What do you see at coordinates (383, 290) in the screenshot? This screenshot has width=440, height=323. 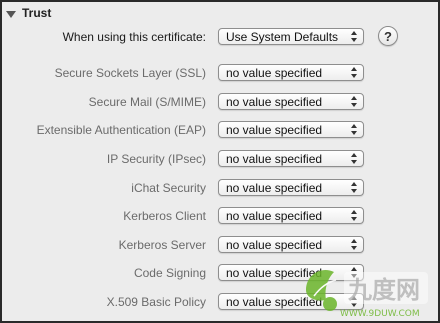 I see `svg-text: 九度网` at bounding box center [383, 290].